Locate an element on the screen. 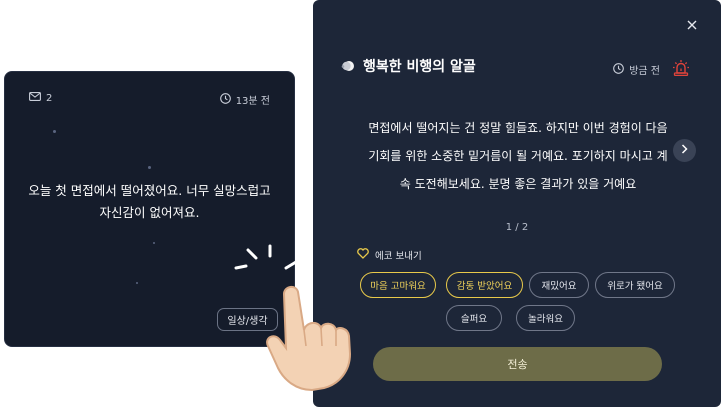 The width and height of the screenshot is (721, 407). next-page-button is located at coordinates (684, 150).